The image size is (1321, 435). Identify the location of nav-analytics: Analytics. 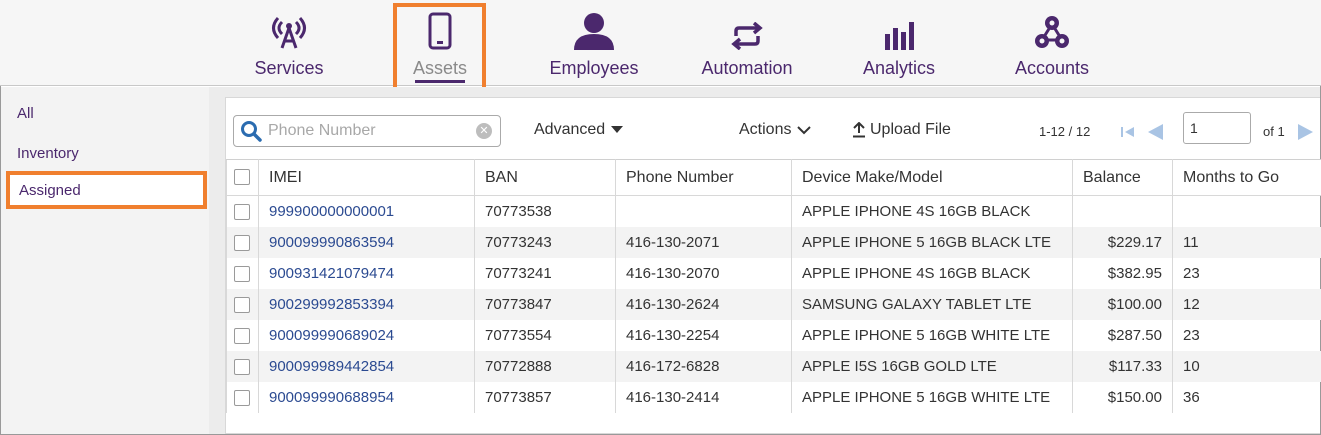
(899, 43).